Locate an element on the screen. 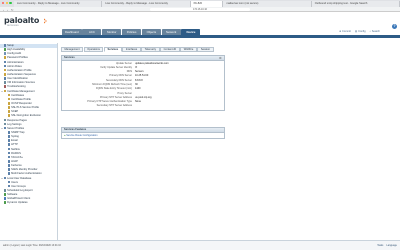  setting-label: Secondary NTP Server Address is located at coordinates (114, 106).